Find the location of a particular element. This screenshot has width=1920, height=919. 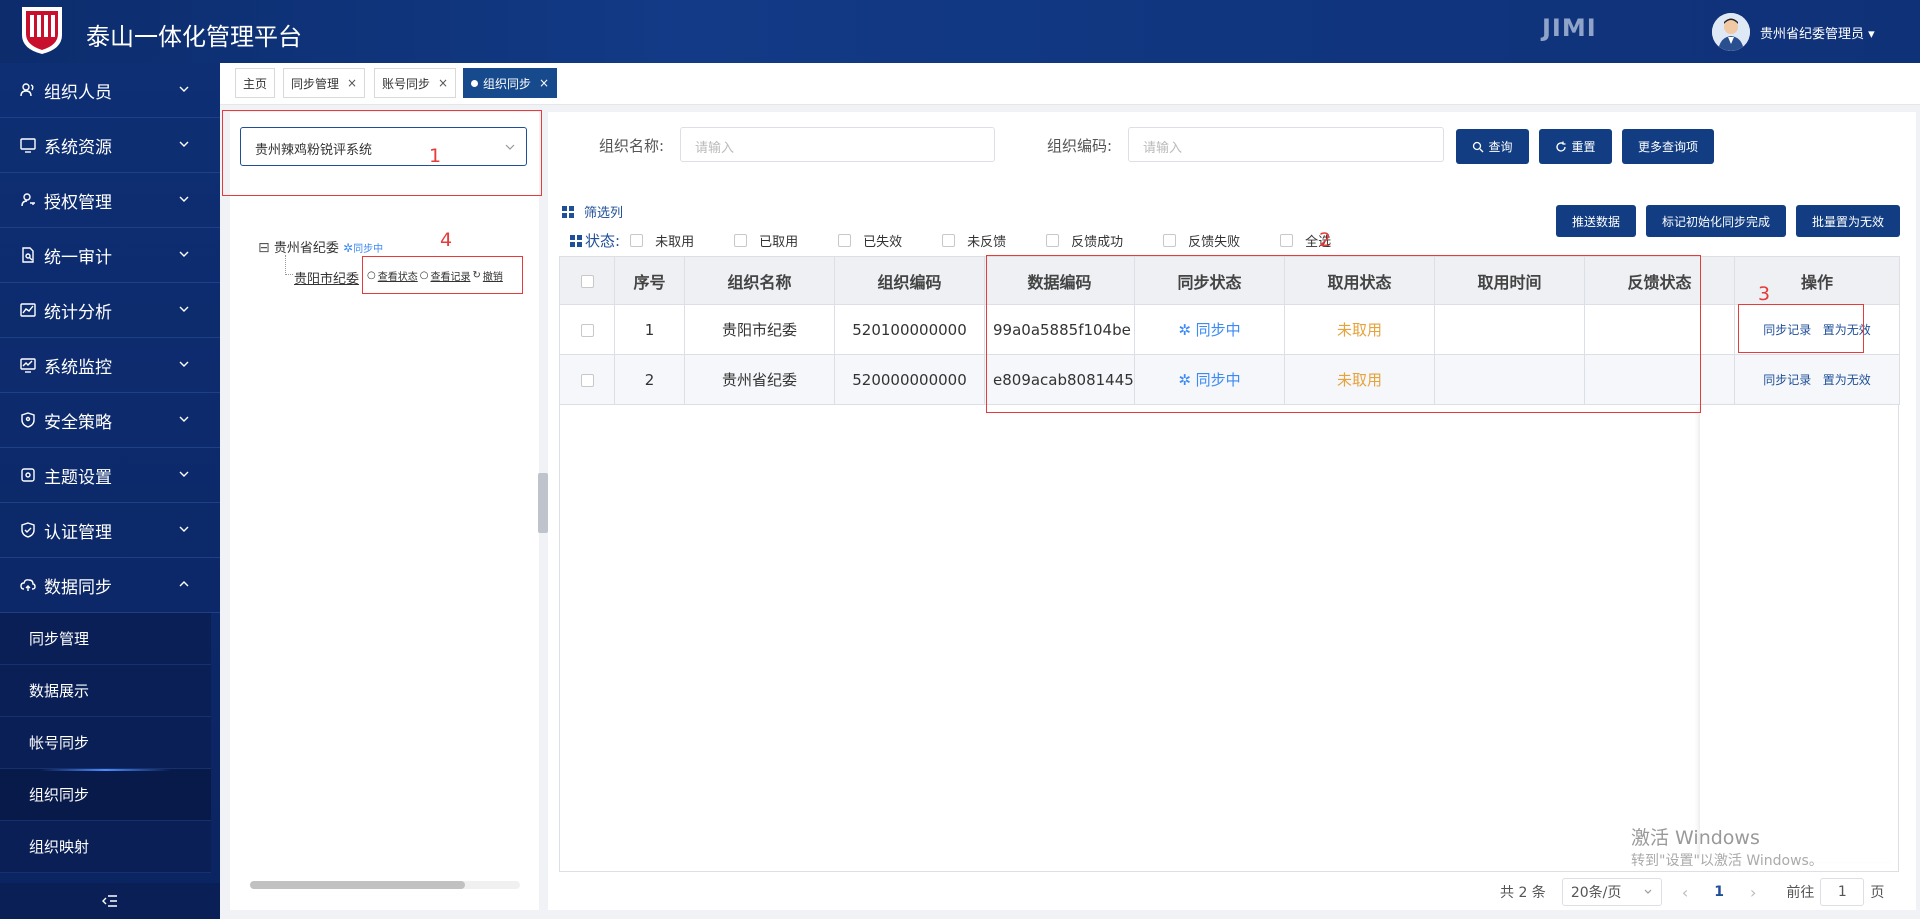

tab-home: 主页 is located at coordinates (255, 83).